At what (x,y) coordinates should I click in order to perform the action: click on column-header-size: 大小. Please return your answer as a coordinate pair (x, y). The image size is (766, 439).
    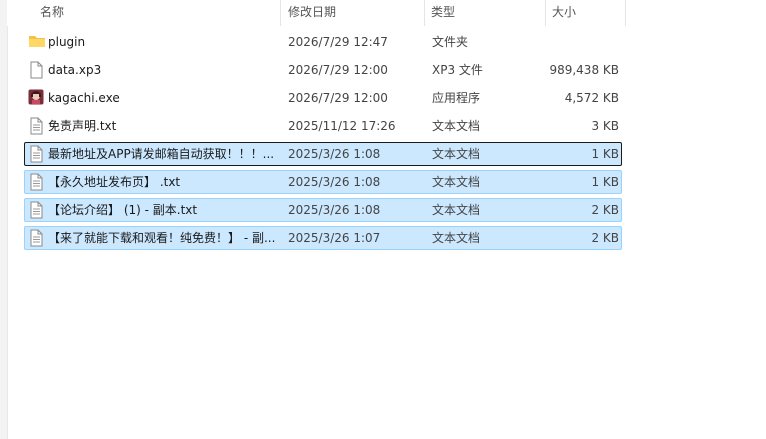
    Looking at the image, I should click on (564, 13).